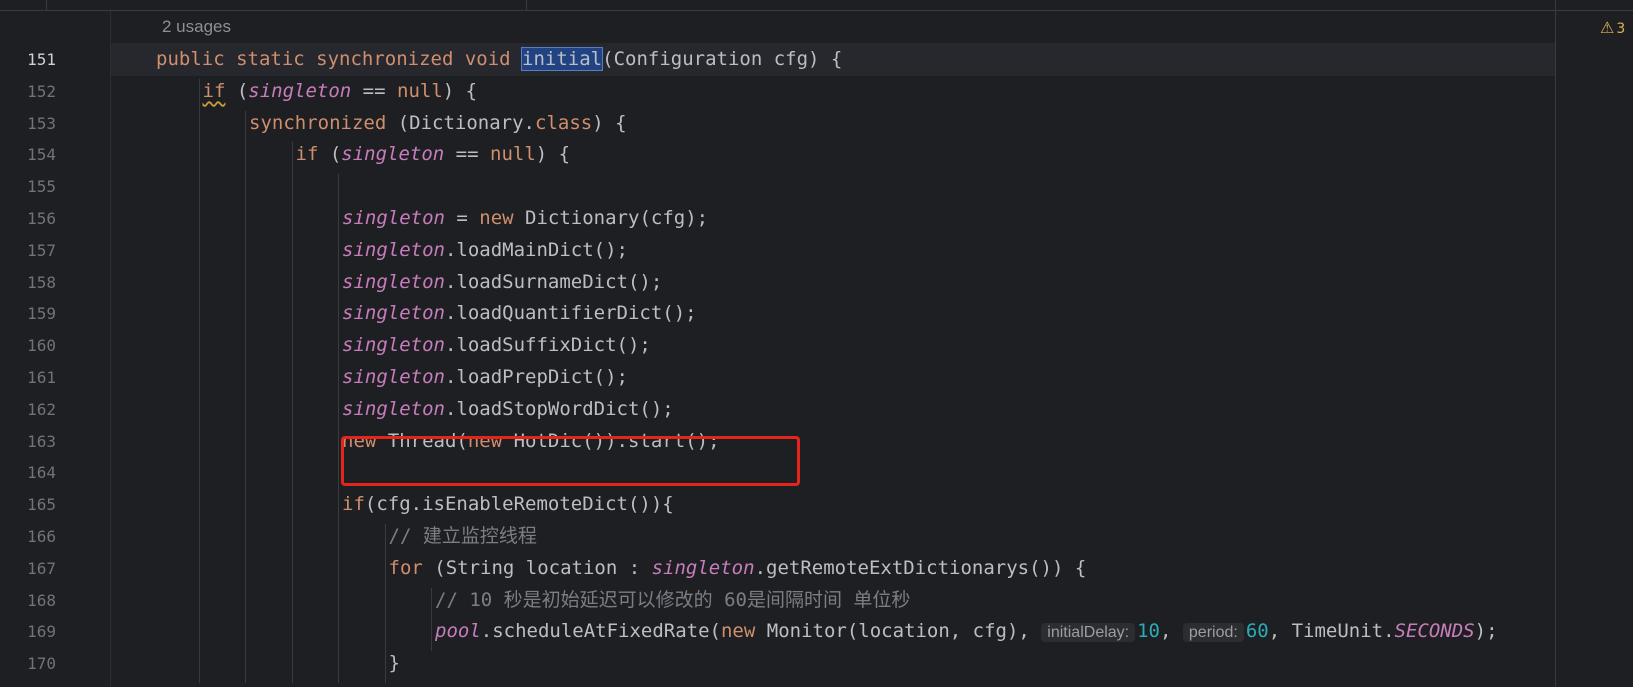 The width and height of the screenshot is (1633, 687). What do you see at coordinates (1594, 349) in the screenshot?
I see `error-stripe` at bounding box center [1594, 349].